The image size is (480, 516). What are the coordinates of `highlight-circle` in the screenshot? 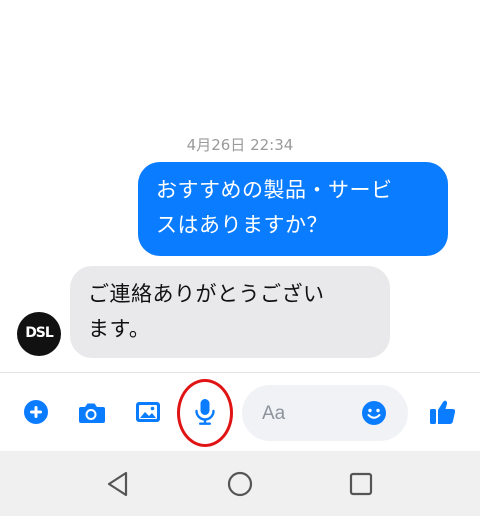 It's located at (205, 413).